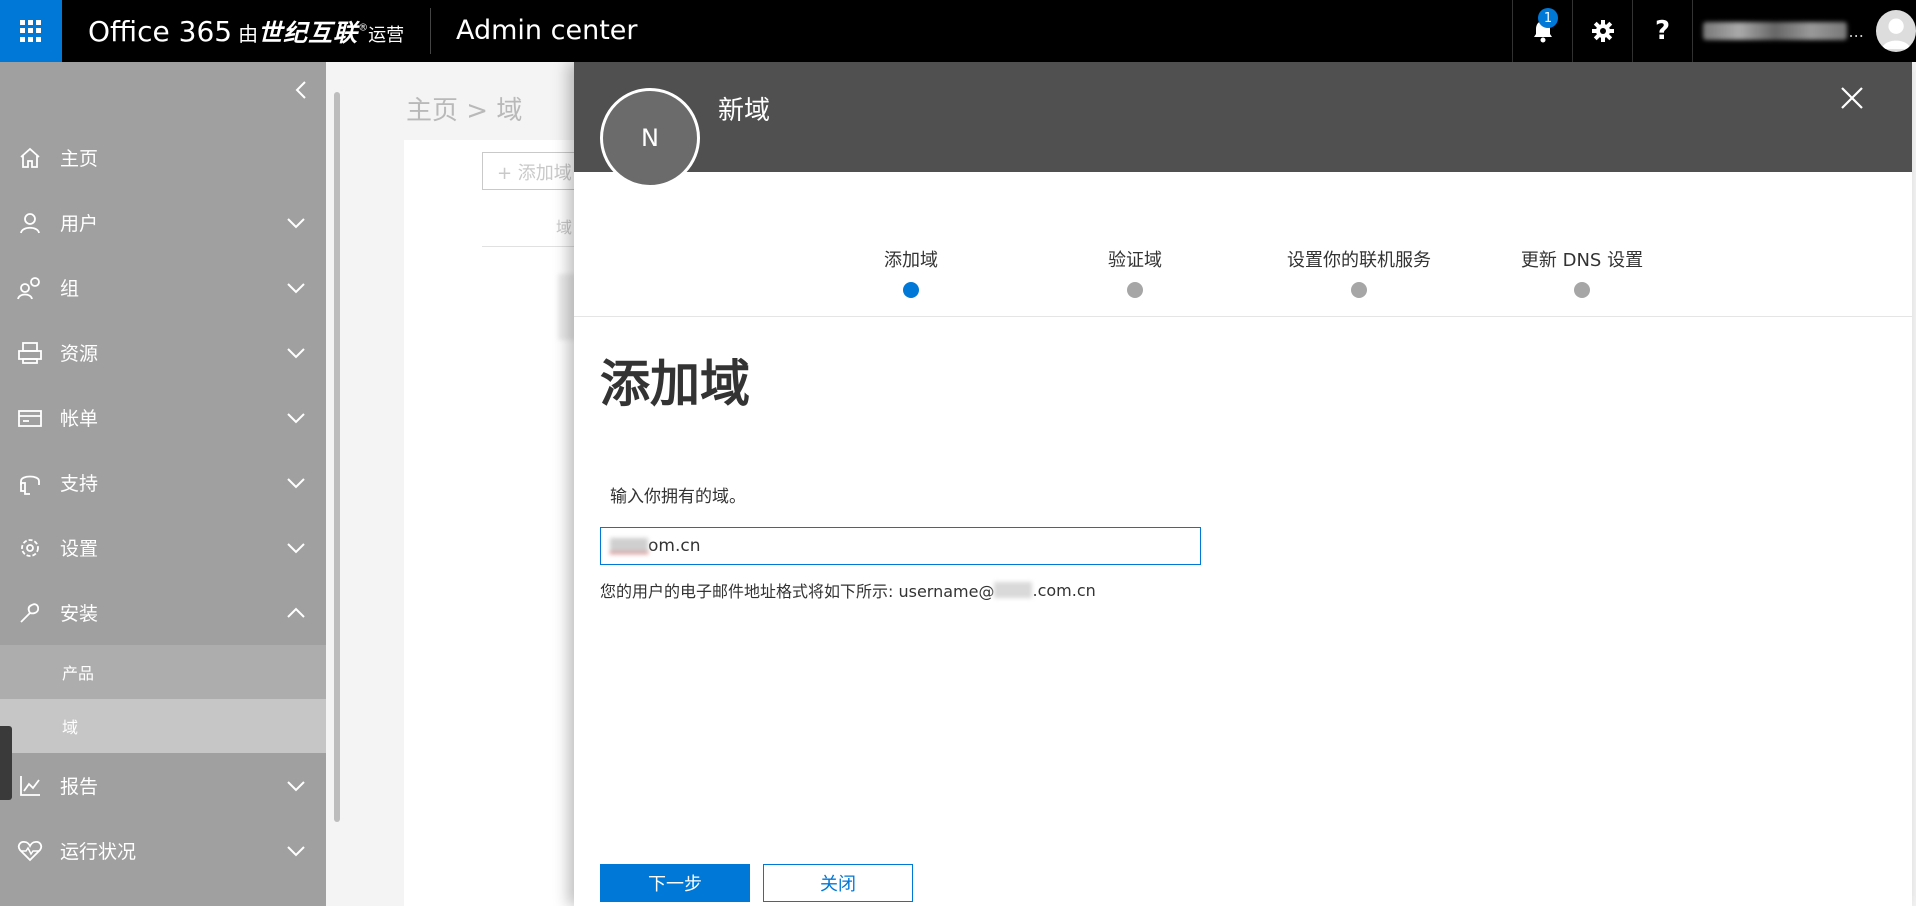 This screenshot has height=906, width=1916. What do you see at coordinates (163, 785) in the screenshot?
I see `nav-item-reports: 报告` at bounding box center [163, 785].